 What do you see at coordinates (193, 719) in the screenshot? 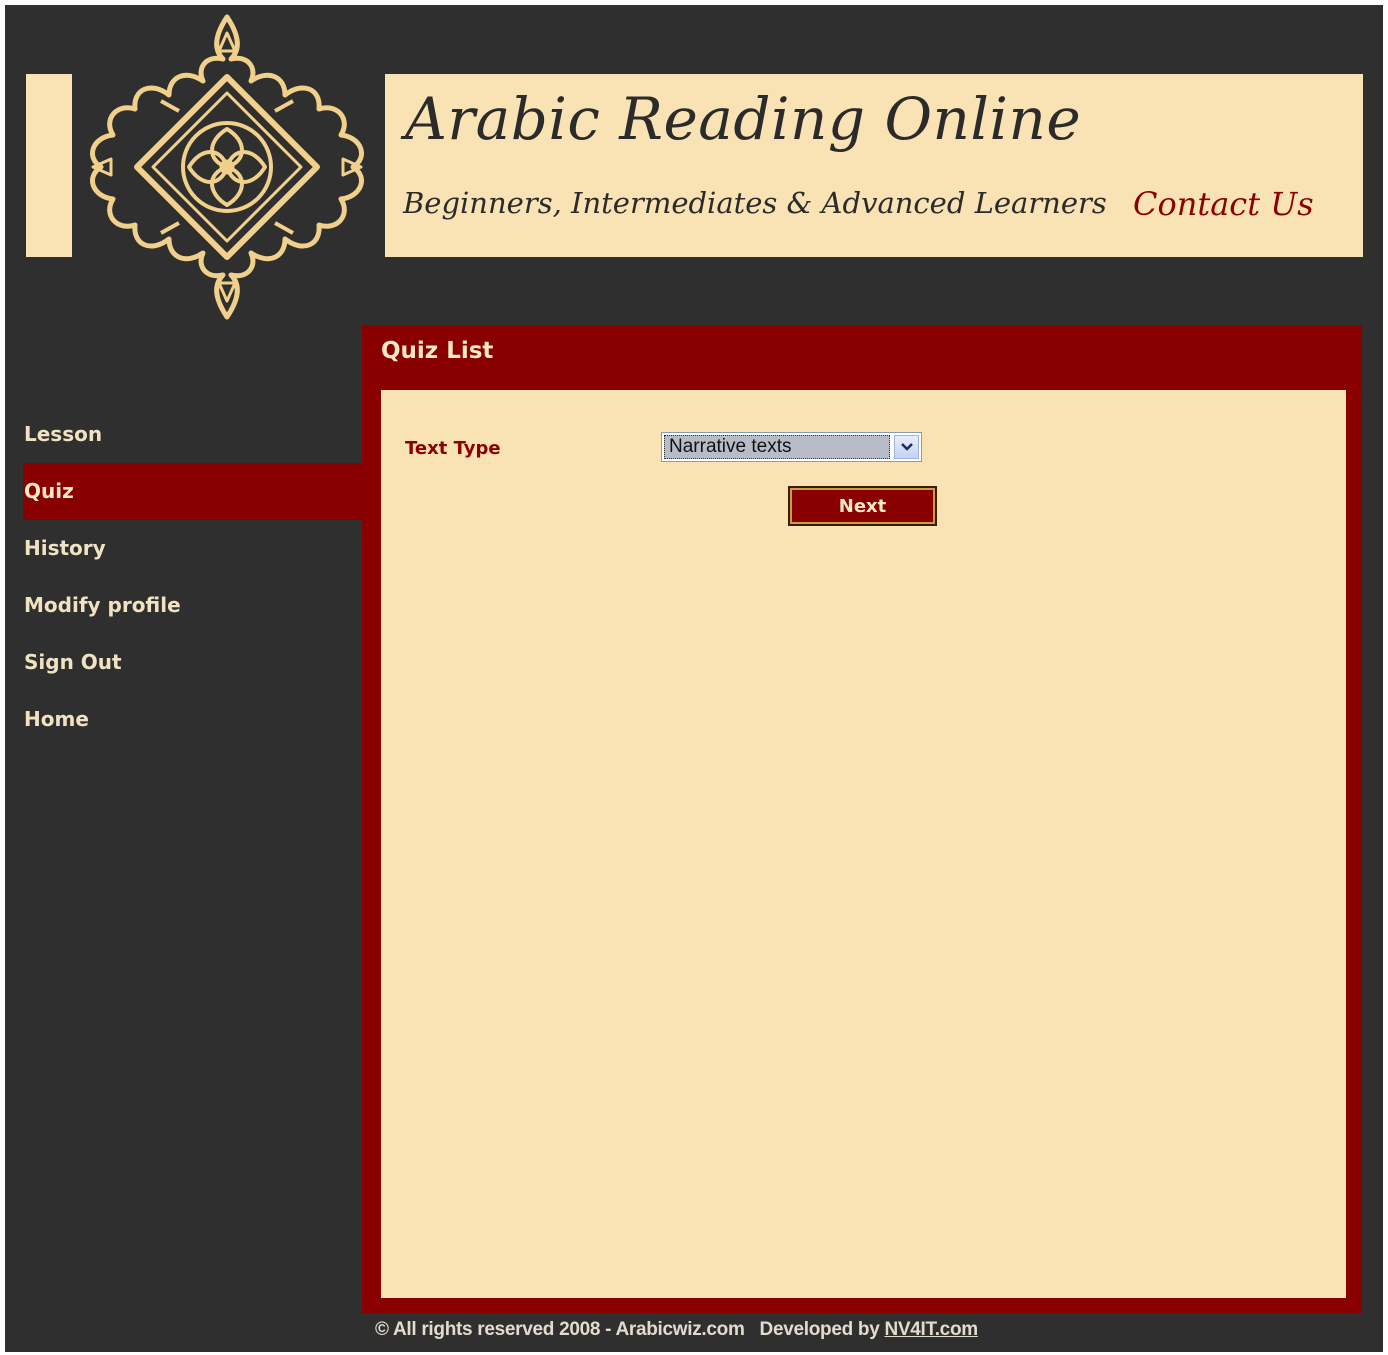
I see `sidebar-item-home: Home` at bounding box center [193, 719].